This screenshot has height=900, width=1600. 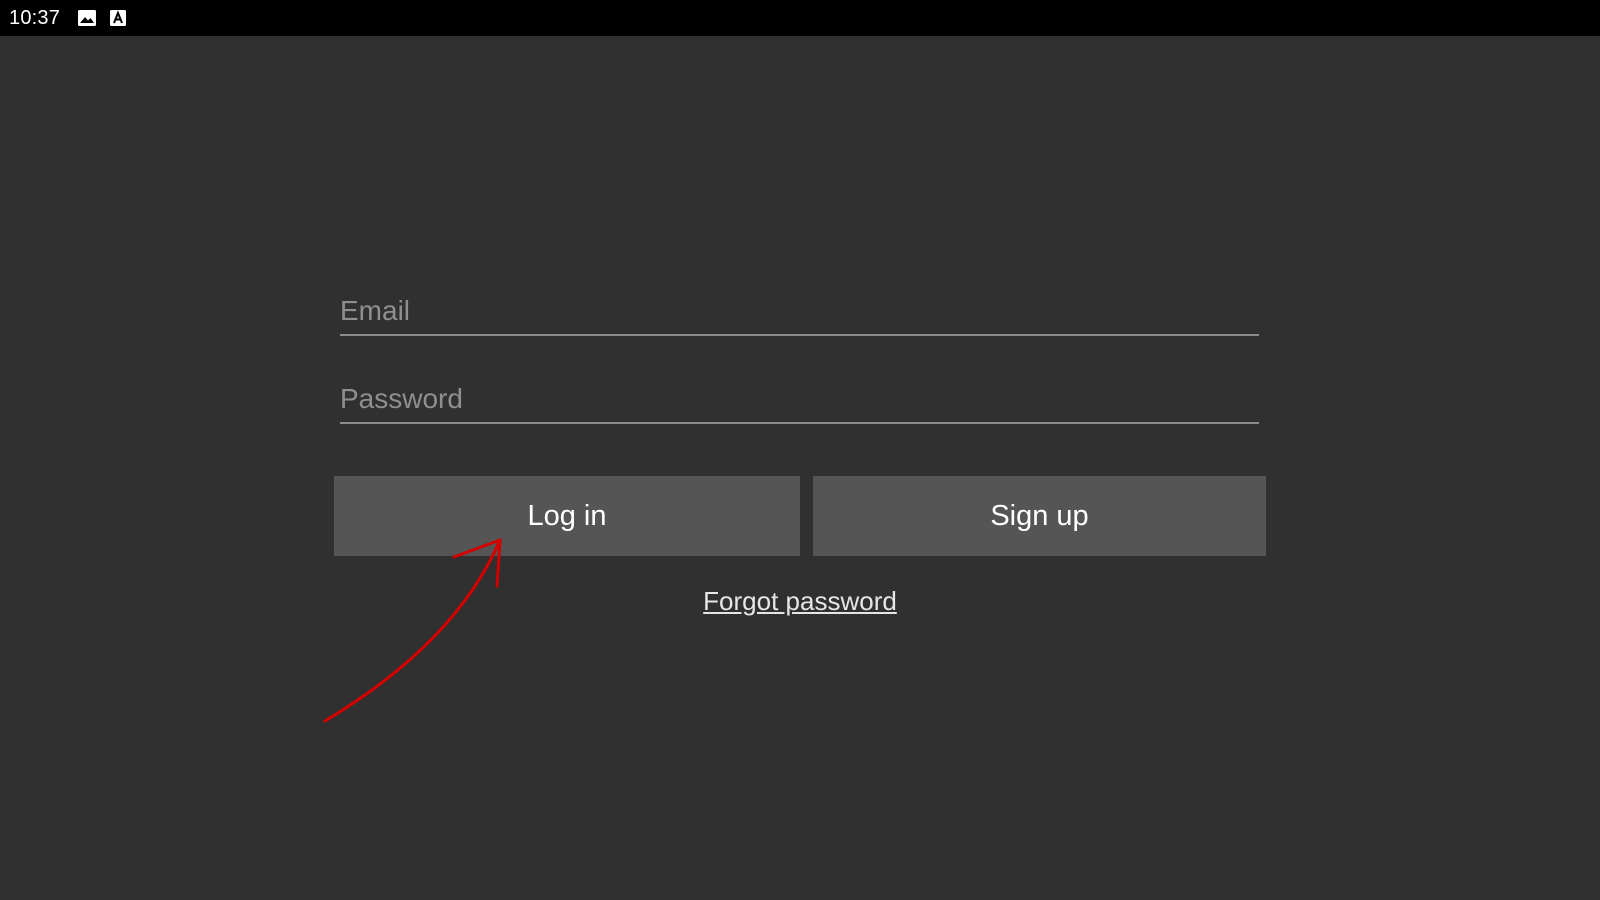 What do you see at coordinates (412, 630) in the screenshot?
I see `annotation-arrow-icon` at bounding box center [412, 630].